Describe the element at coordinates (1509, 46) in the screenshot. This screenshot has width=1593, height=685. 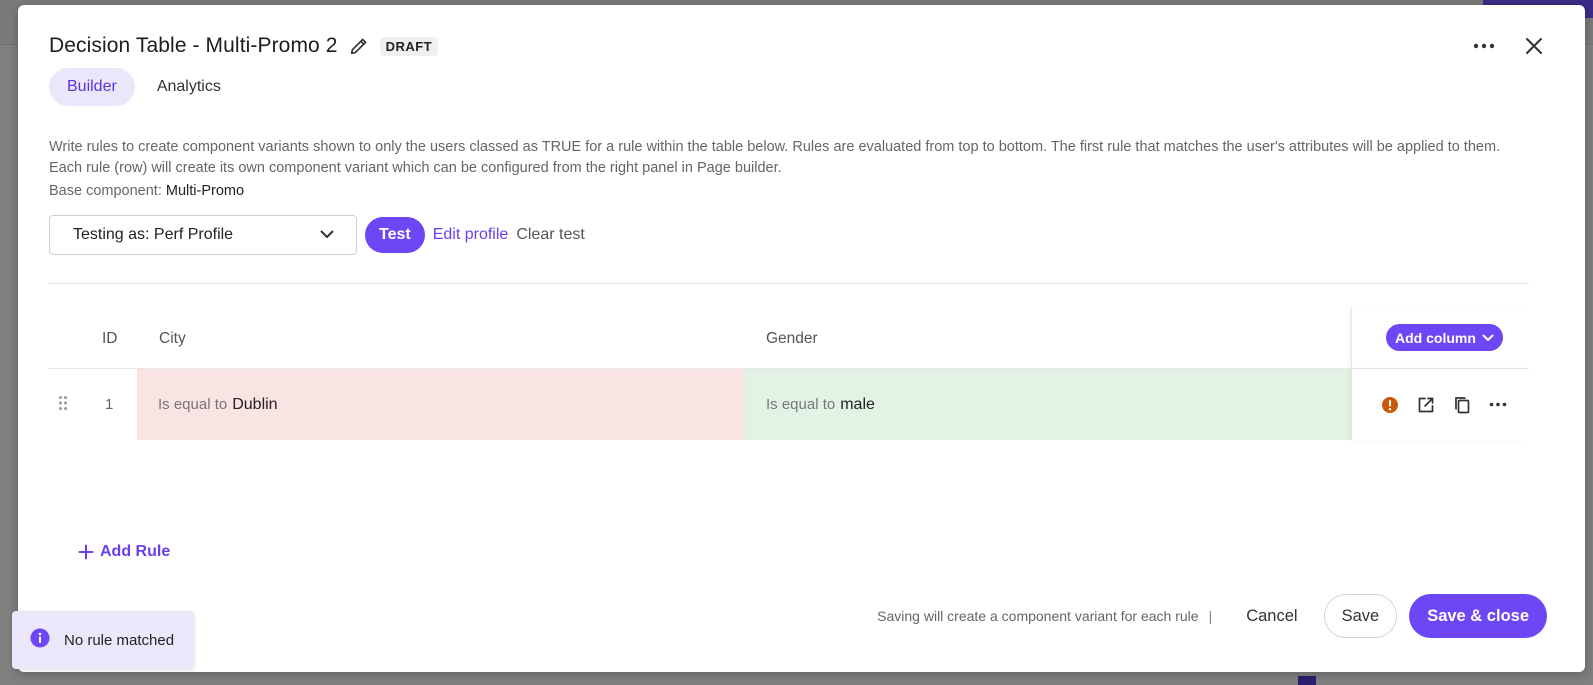
I see `header-actions` at that location.